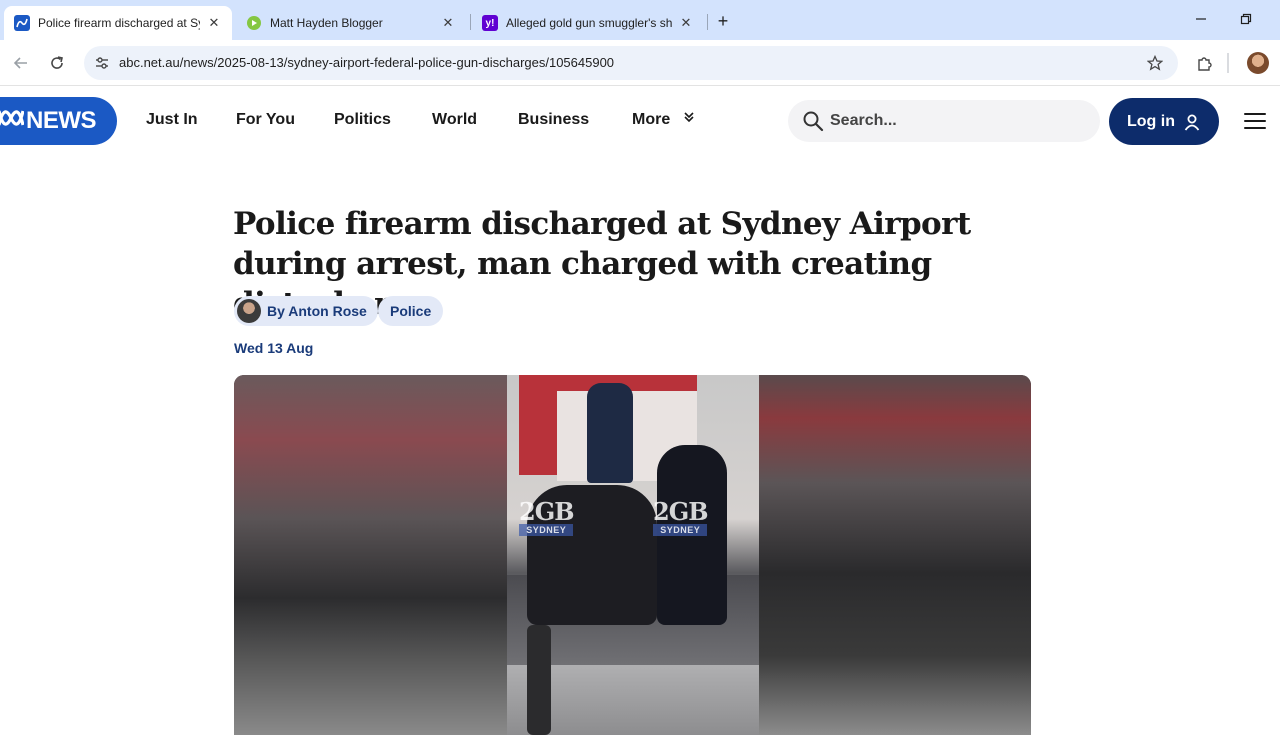  I want to click on toolbar-divider, so click(1228, 63).